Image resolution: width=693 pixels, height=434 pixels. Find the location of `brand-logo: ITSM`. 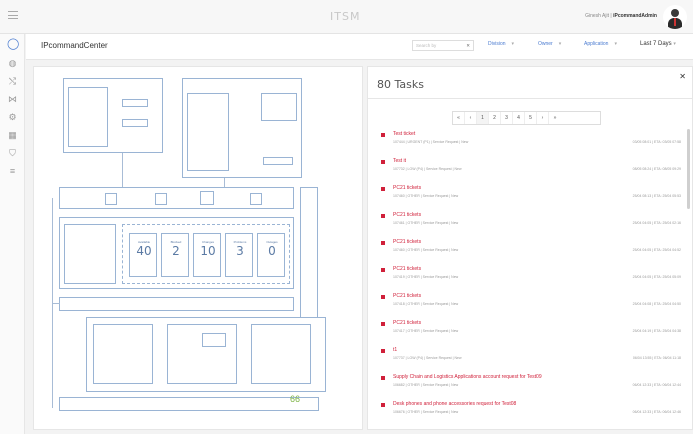

brand-logo: ITSM is located at coordinates (345, 16).